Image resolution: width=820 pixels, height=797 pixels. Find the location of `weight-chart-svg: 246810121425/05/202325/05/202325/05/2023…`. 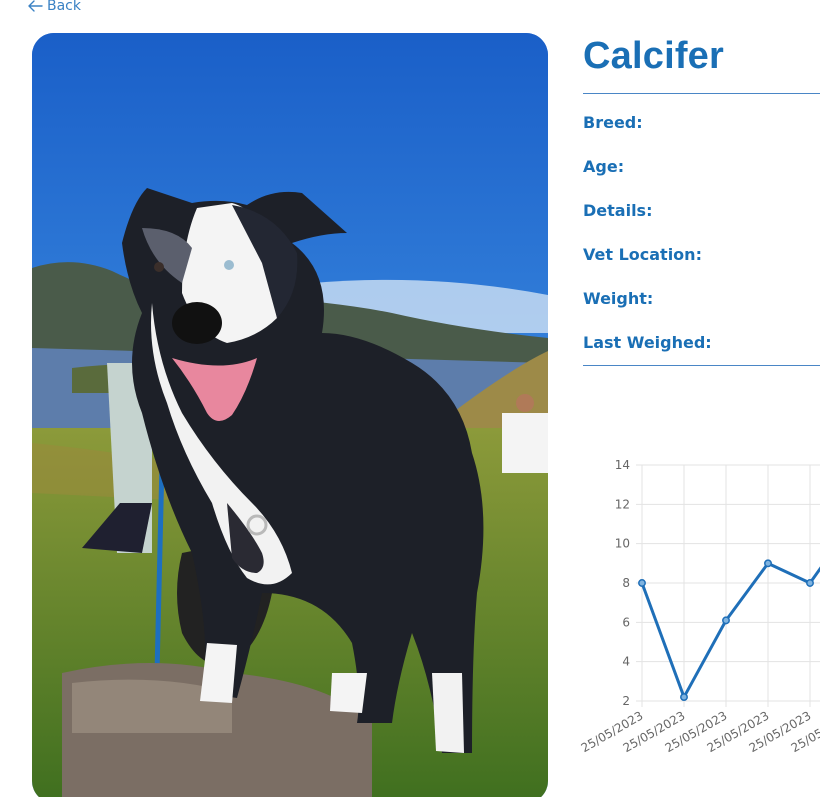

weight-chart-svg: 246810121425/05/202325/05/202325/05/2023… is located at coordinates (699, 606).